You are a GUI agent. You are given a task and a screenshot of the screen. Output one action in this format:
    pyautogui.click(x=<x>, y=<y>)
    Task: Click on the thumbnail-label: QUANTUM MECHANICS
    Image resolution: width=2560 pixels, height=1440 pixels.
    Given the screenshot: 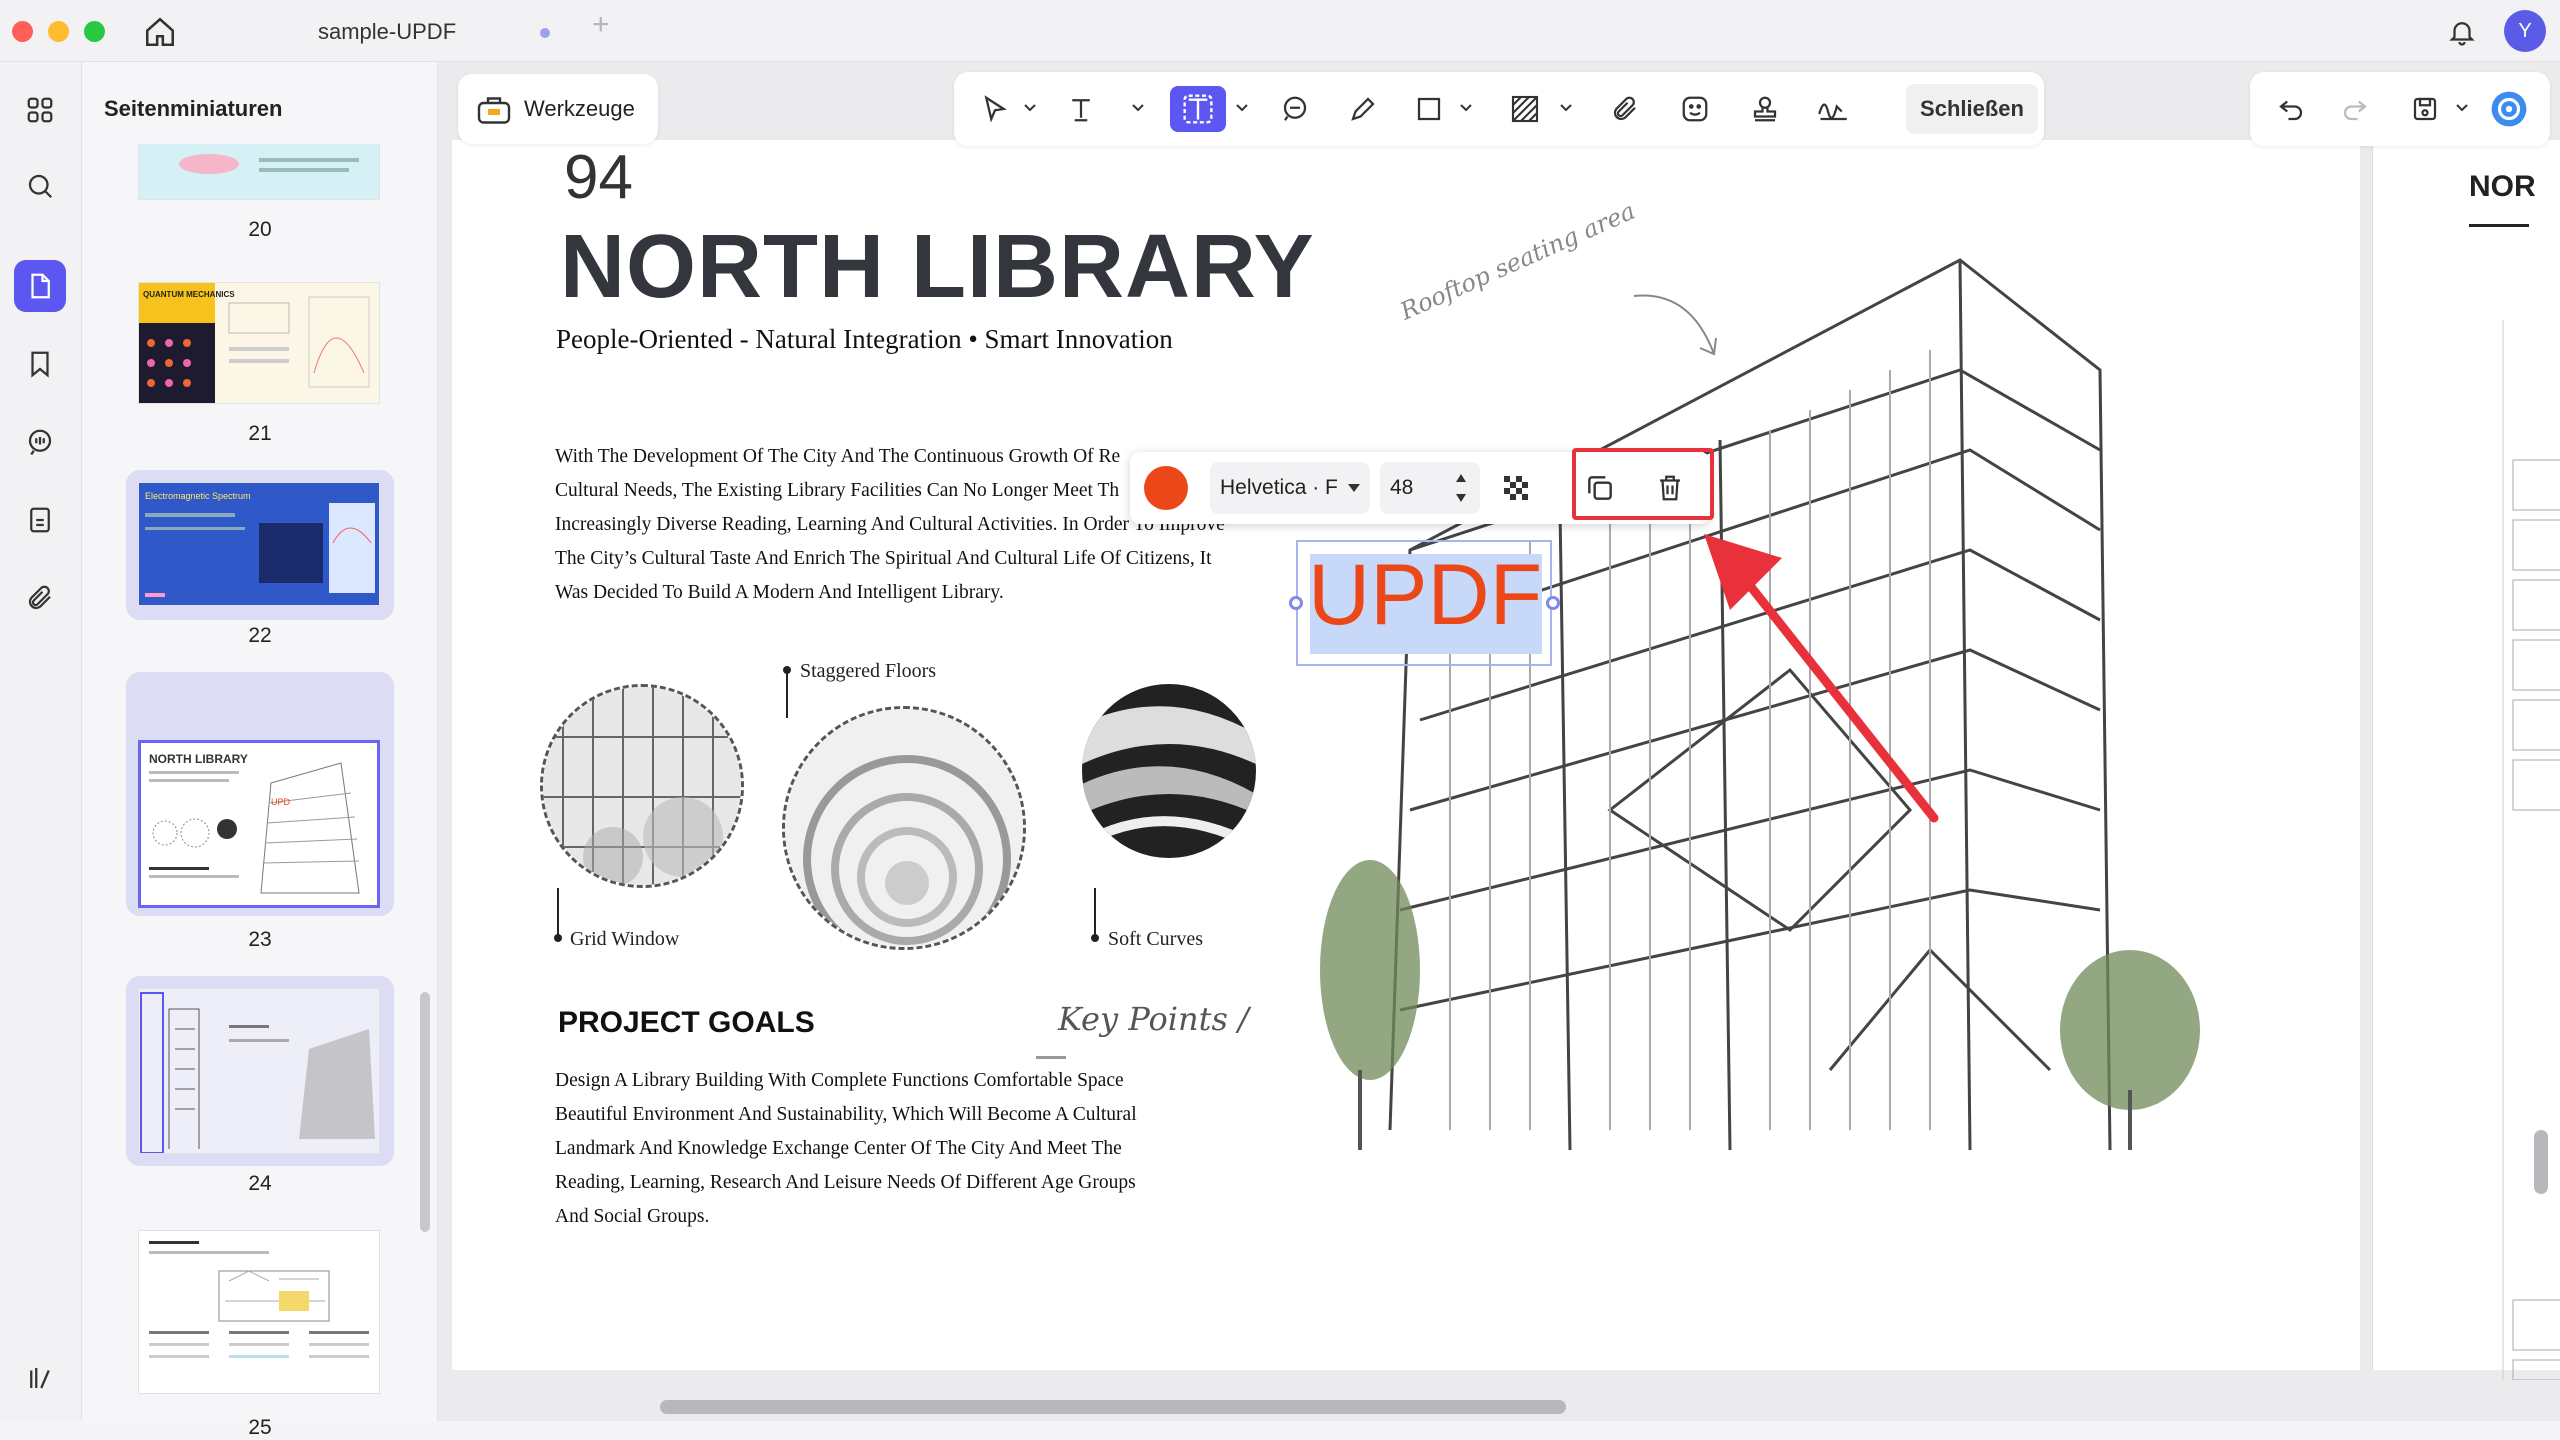 What is the action you would take?
    pyautogui.click(x=189, y=294)
    